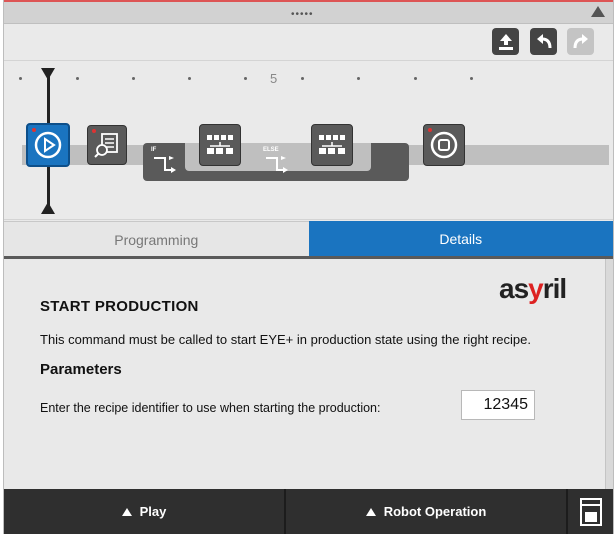  What do you see at coordinates (460, 238) in the screenshot?
I see `tab-details: Details` at bounding box center [460, 238].